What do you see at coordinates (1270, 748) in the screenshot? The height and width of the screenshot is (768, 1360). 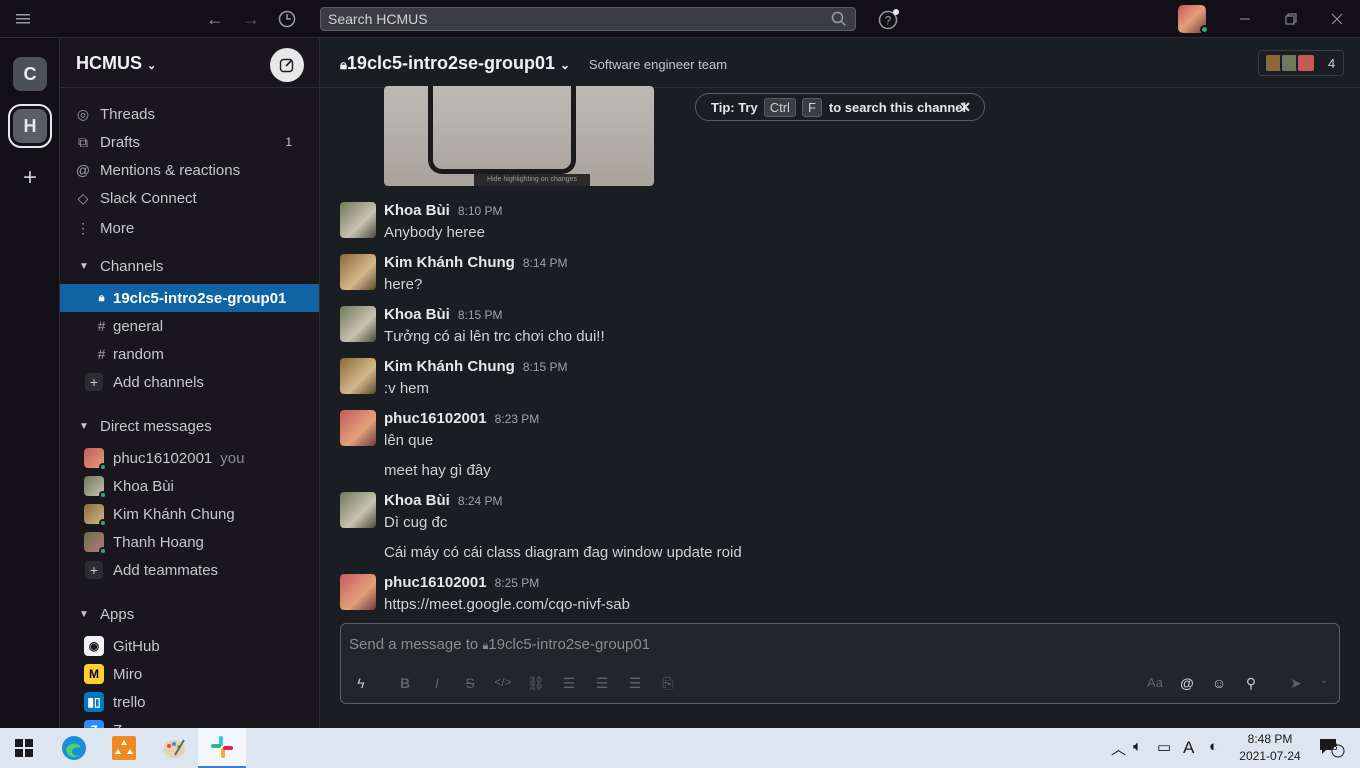 I see `system-clock: 8:48 PM 2021-07-24` at bounding box center [1270, 748].